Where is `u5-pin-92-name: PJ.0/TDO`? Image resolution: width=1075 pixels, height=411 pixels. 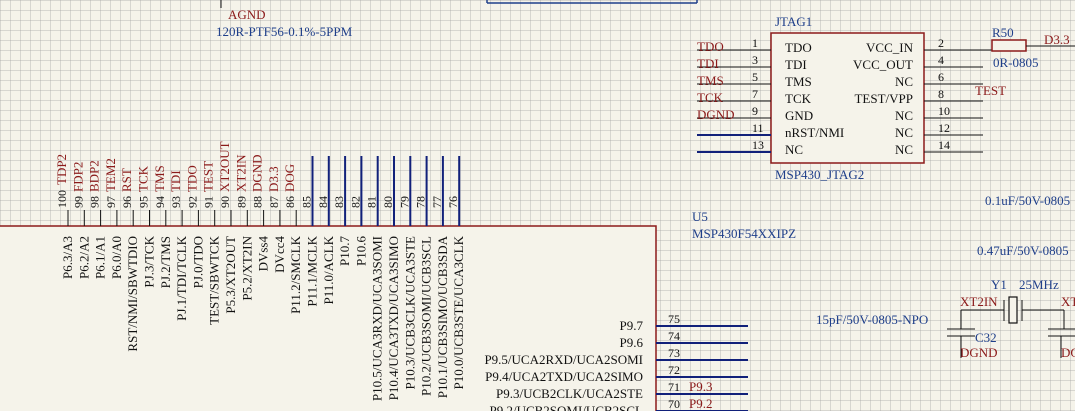
u5-pin-92-name: PJ.0/TDO is located at coordinates (197, 262).